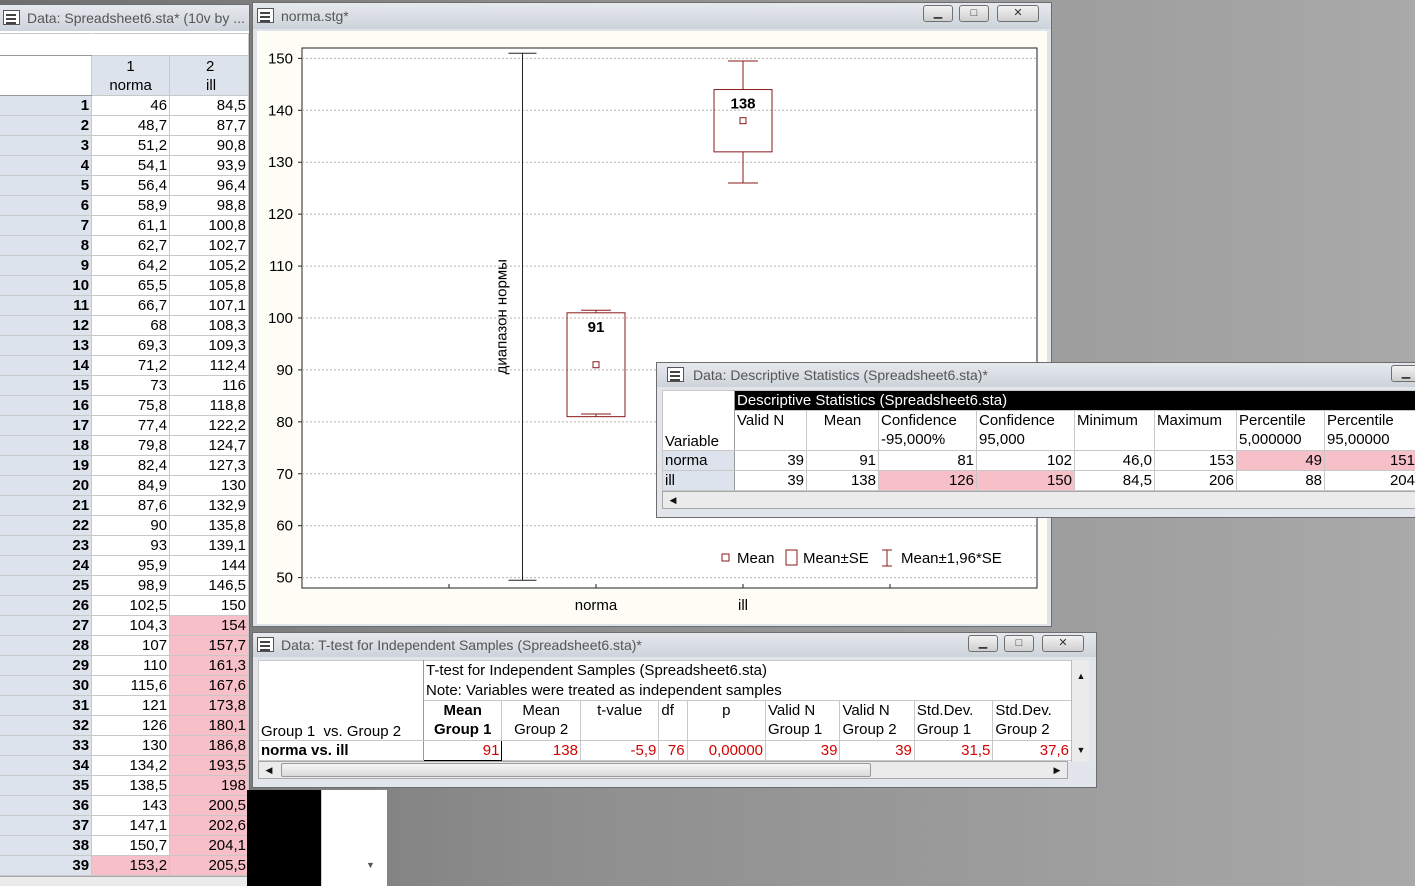 The height and width of the screenshot is (886, 1415). Describe the element at coordinates (877, 720) in the screenshot. I see `column-header: Valid N Group 2` at that location.